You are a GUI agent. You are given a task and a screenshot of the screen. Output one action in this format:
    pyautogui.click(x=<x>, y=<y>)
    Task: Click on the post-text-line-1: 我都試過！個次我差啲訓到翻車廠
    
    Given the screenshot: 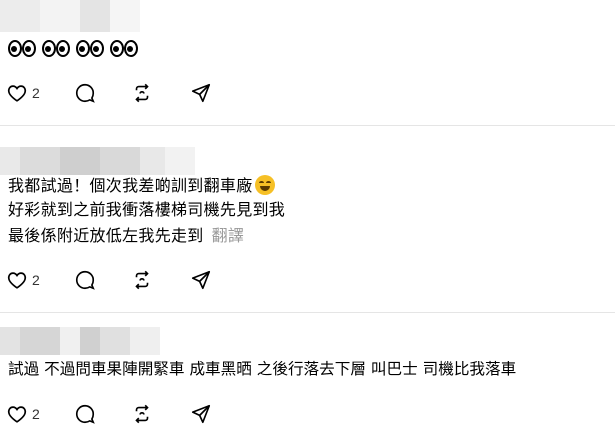 What is the action you would take?
    pyautogui.click(x=141, y=186)
    